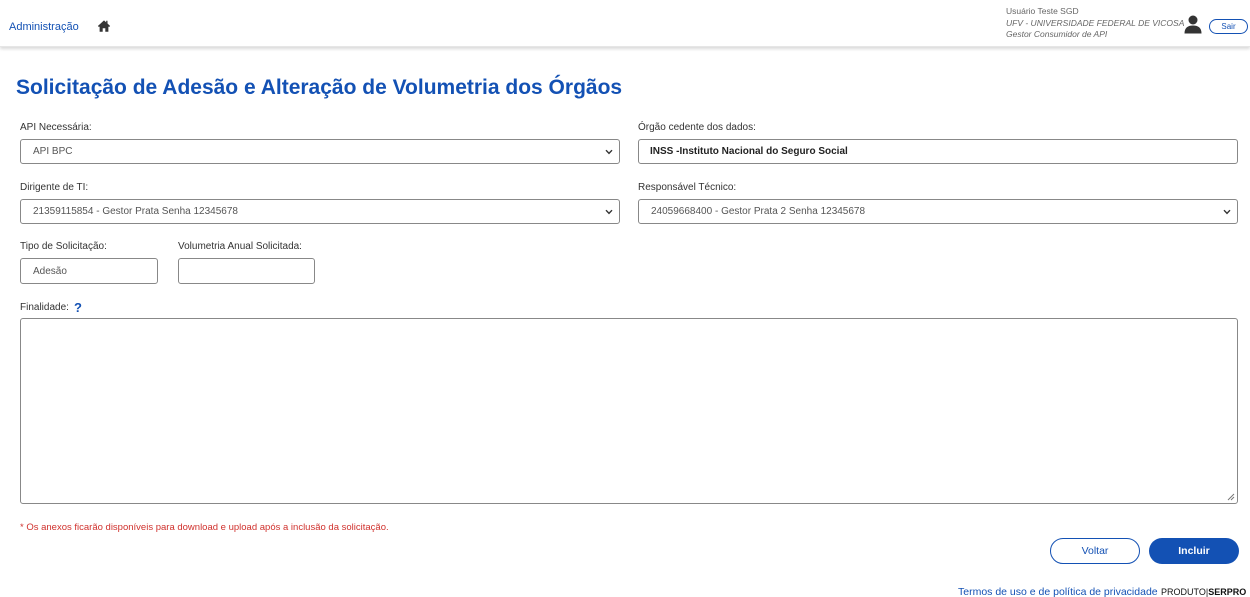  Describe the element at coordinates (1183, 592) in the screenshot. I see `footer-product: PRODUTO` at that location.